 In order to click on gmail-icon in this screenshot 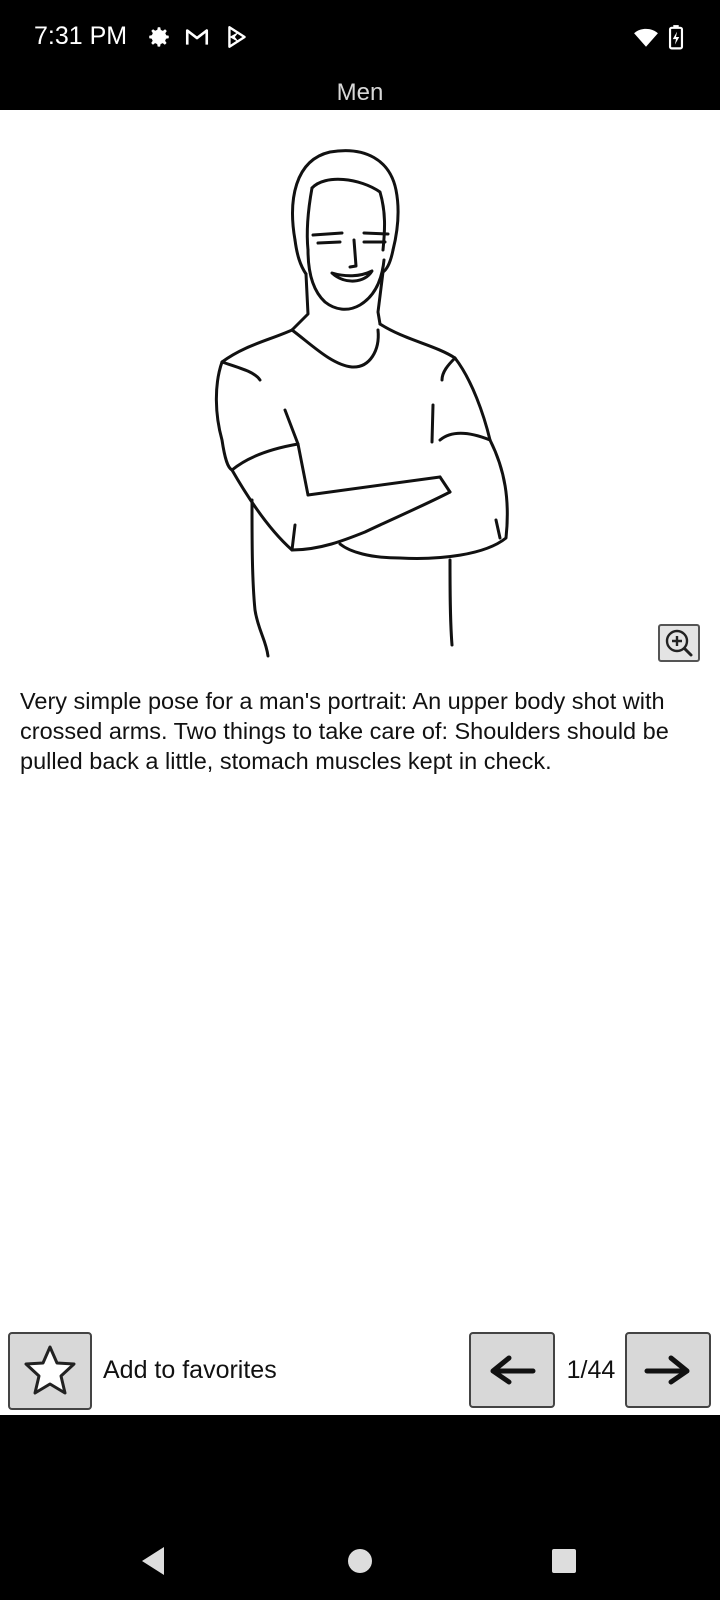, I will do `click(197, 37)`.